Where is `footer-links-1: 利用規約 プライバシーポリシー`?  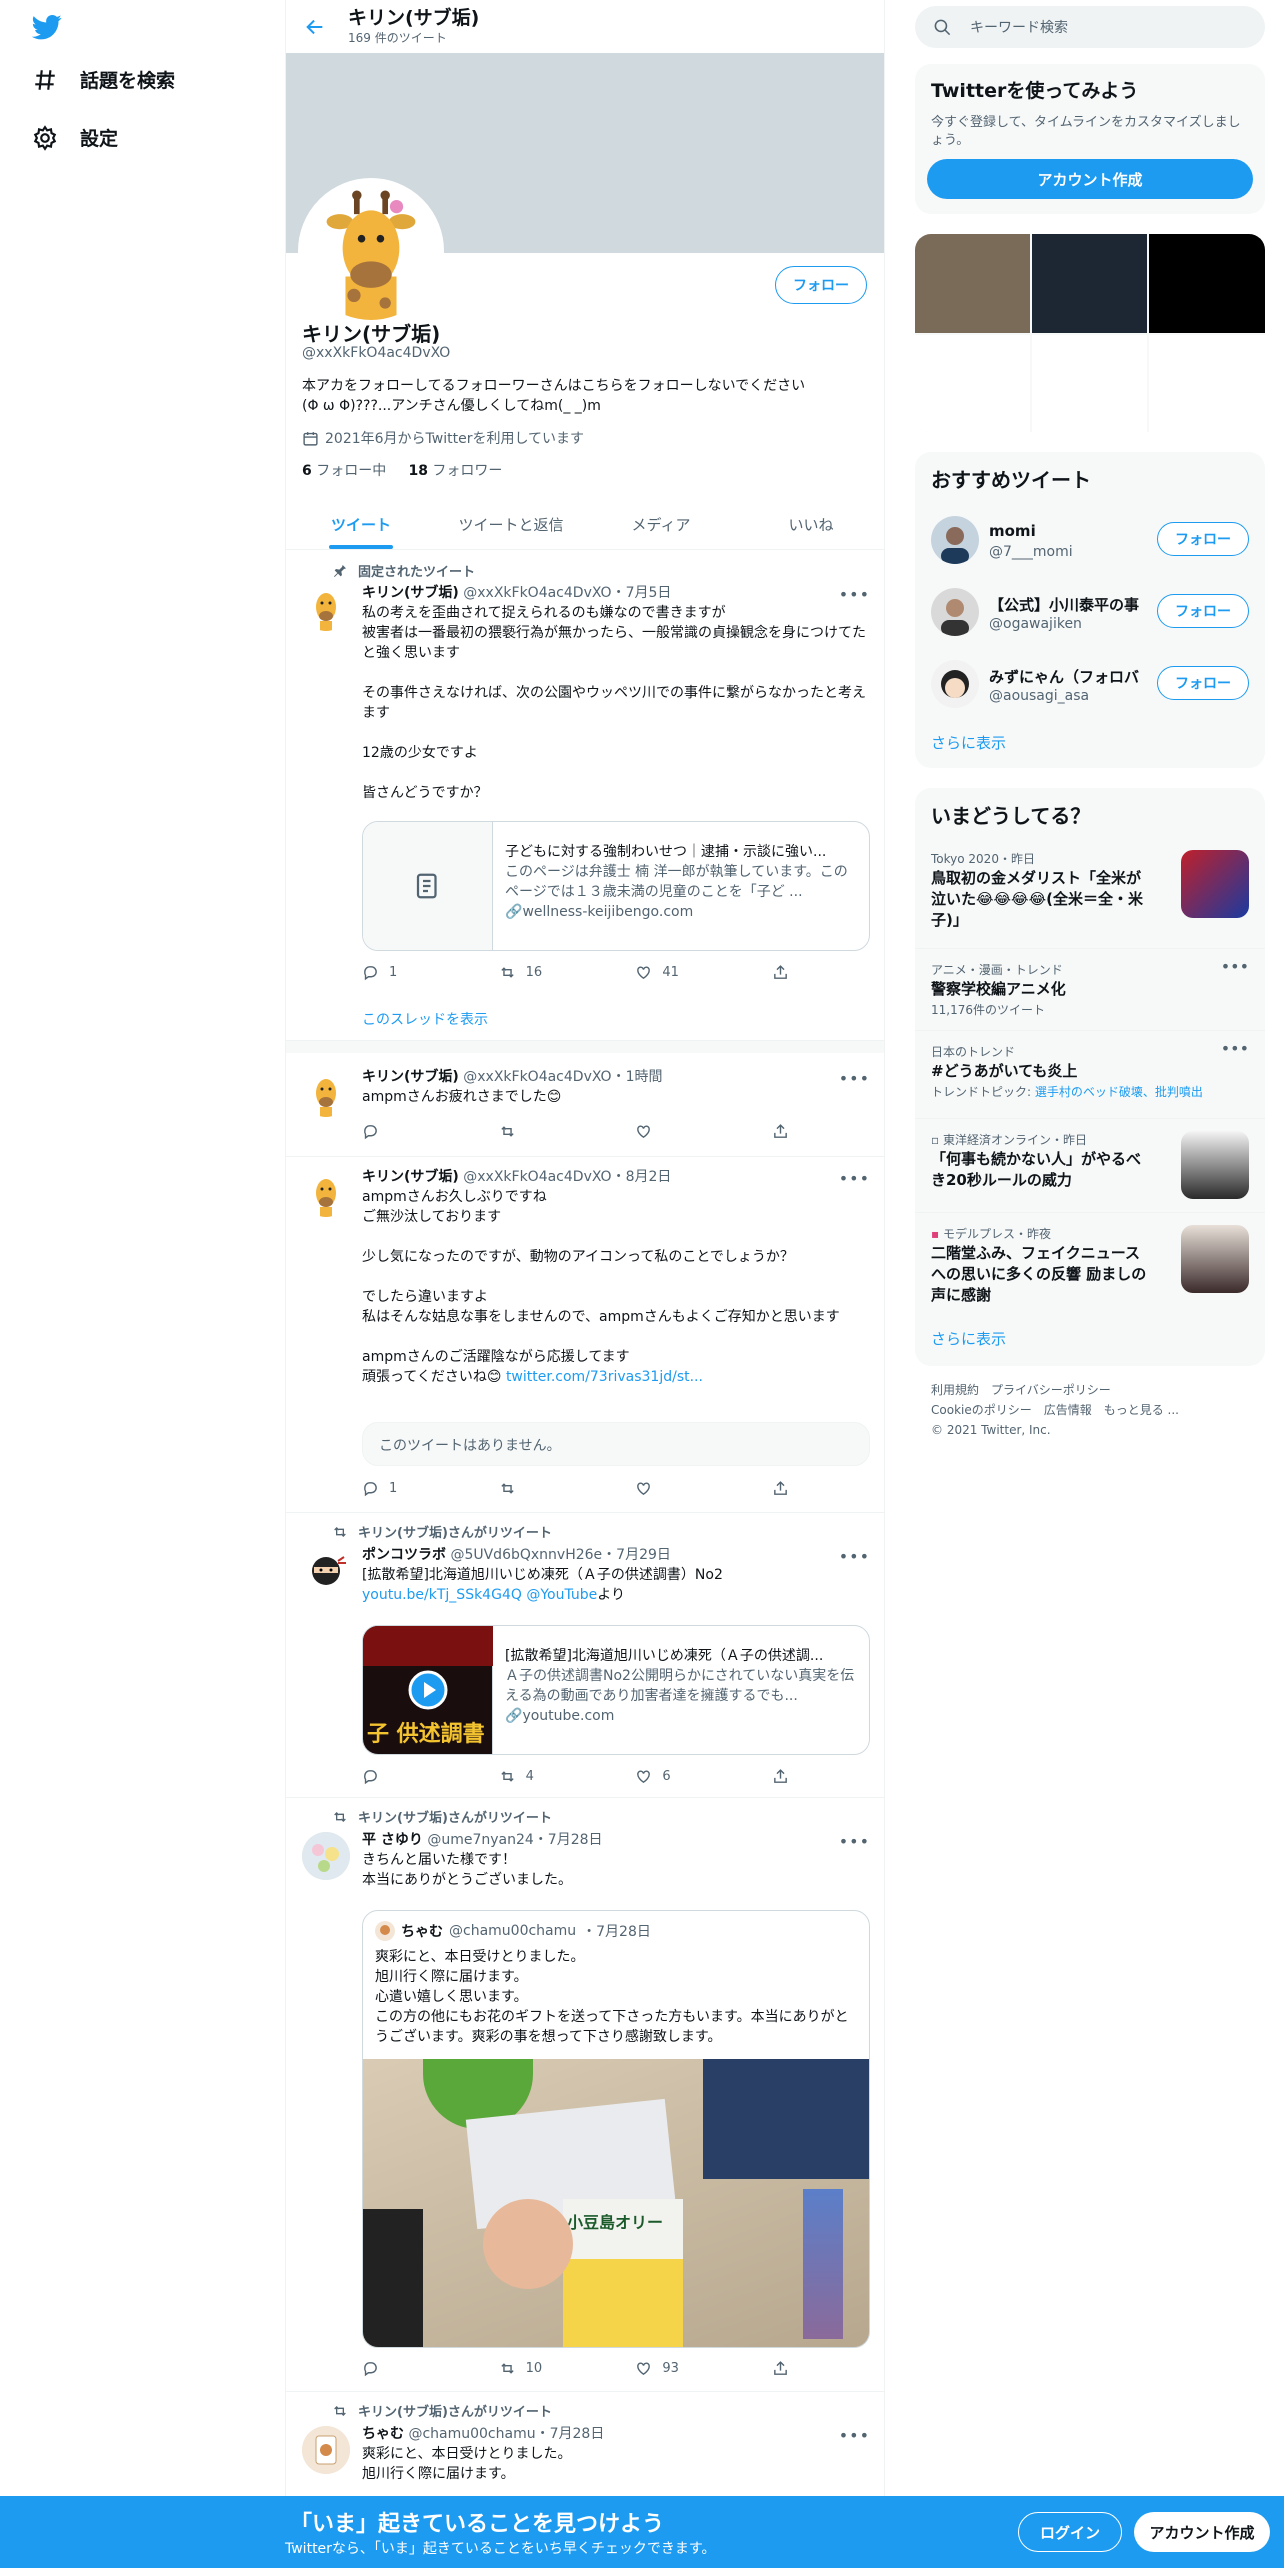
footer-links-1: 利用規約 プライバシーポリシー is located at coordinates (1091, 1390).